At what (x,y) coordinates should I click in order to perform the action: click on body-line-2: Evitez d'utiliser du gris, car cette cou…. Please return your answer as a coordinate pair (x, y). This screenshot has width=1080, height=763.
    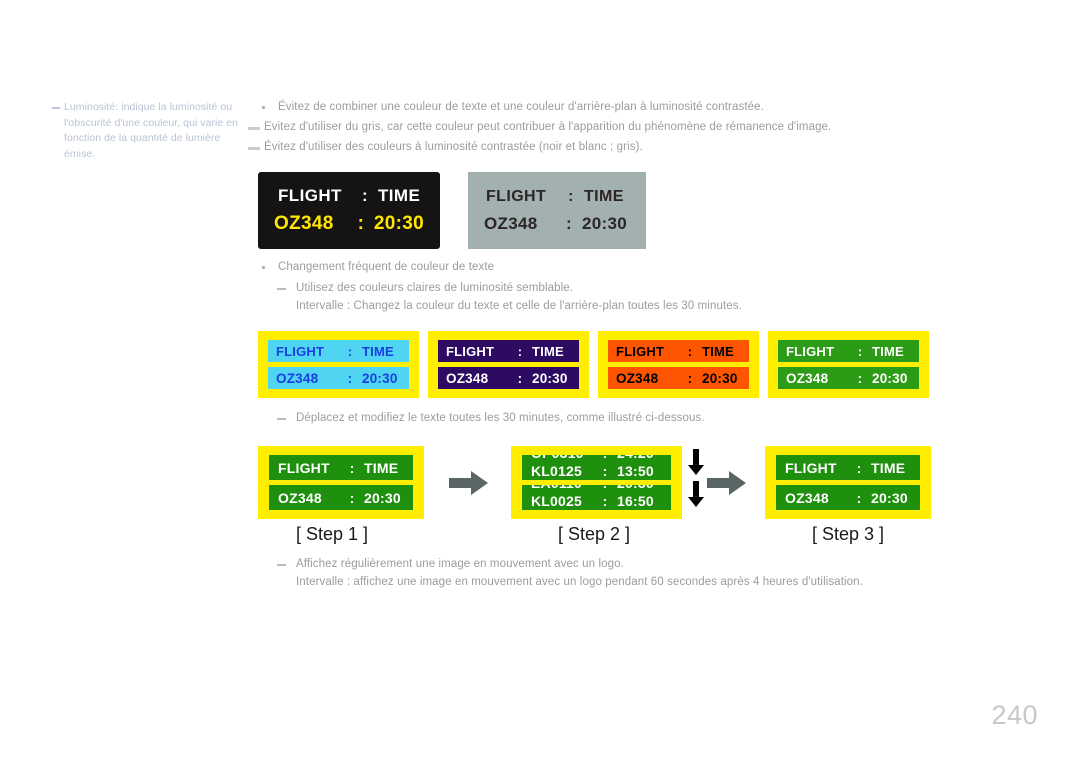
    Looking at the image, I should click on (548, 127).